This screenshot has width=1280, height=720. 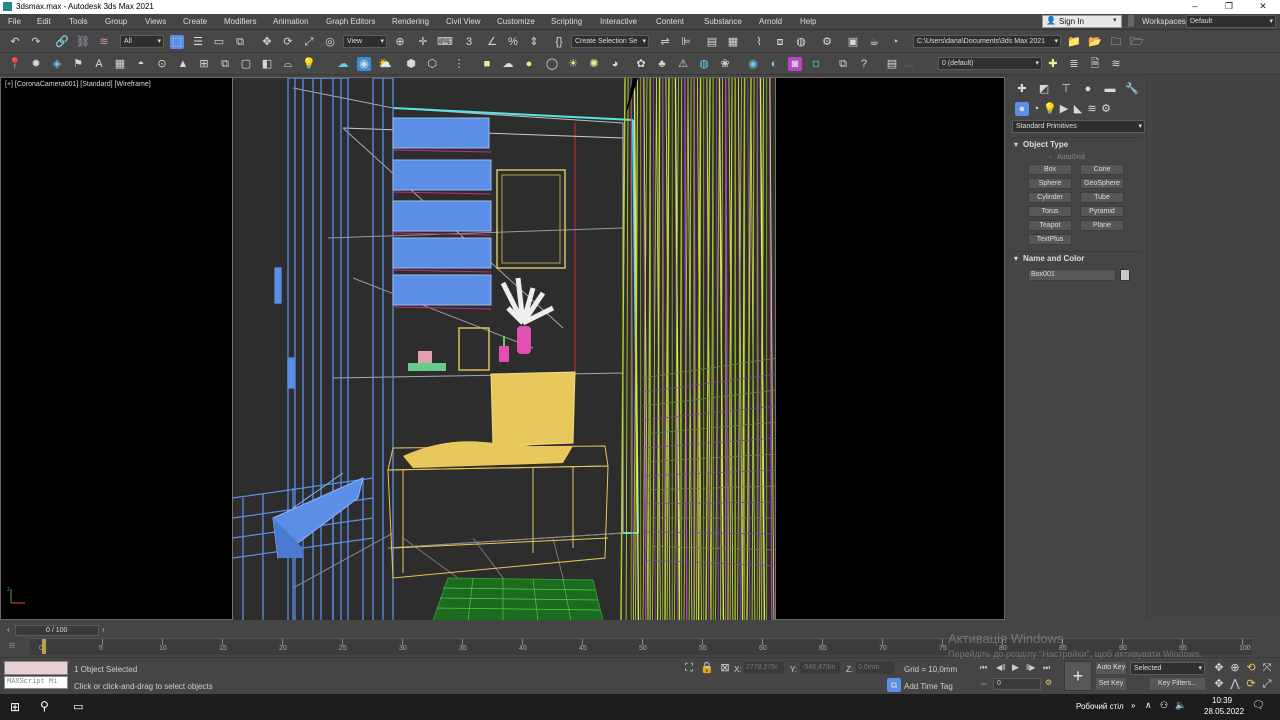 What do you see at coordinates (400, 42) in the screenshot?
I see `pivot-center-icon: ⊕` at bounding box center [400, 42].